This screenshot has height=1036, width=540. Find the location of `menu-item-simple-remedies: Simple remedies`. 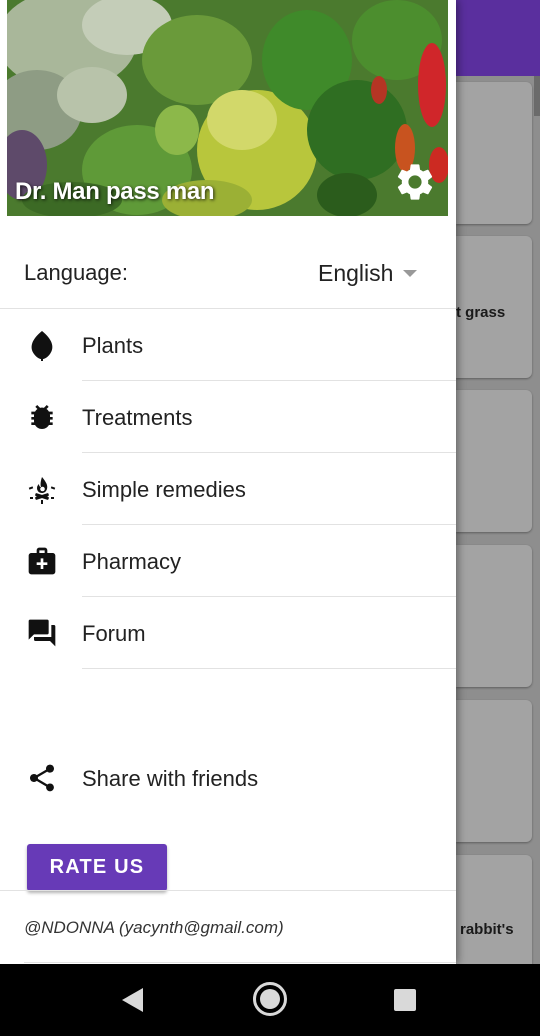

menu-item-simple-remedies: Simple remedies is located at coordinates (228, 489).